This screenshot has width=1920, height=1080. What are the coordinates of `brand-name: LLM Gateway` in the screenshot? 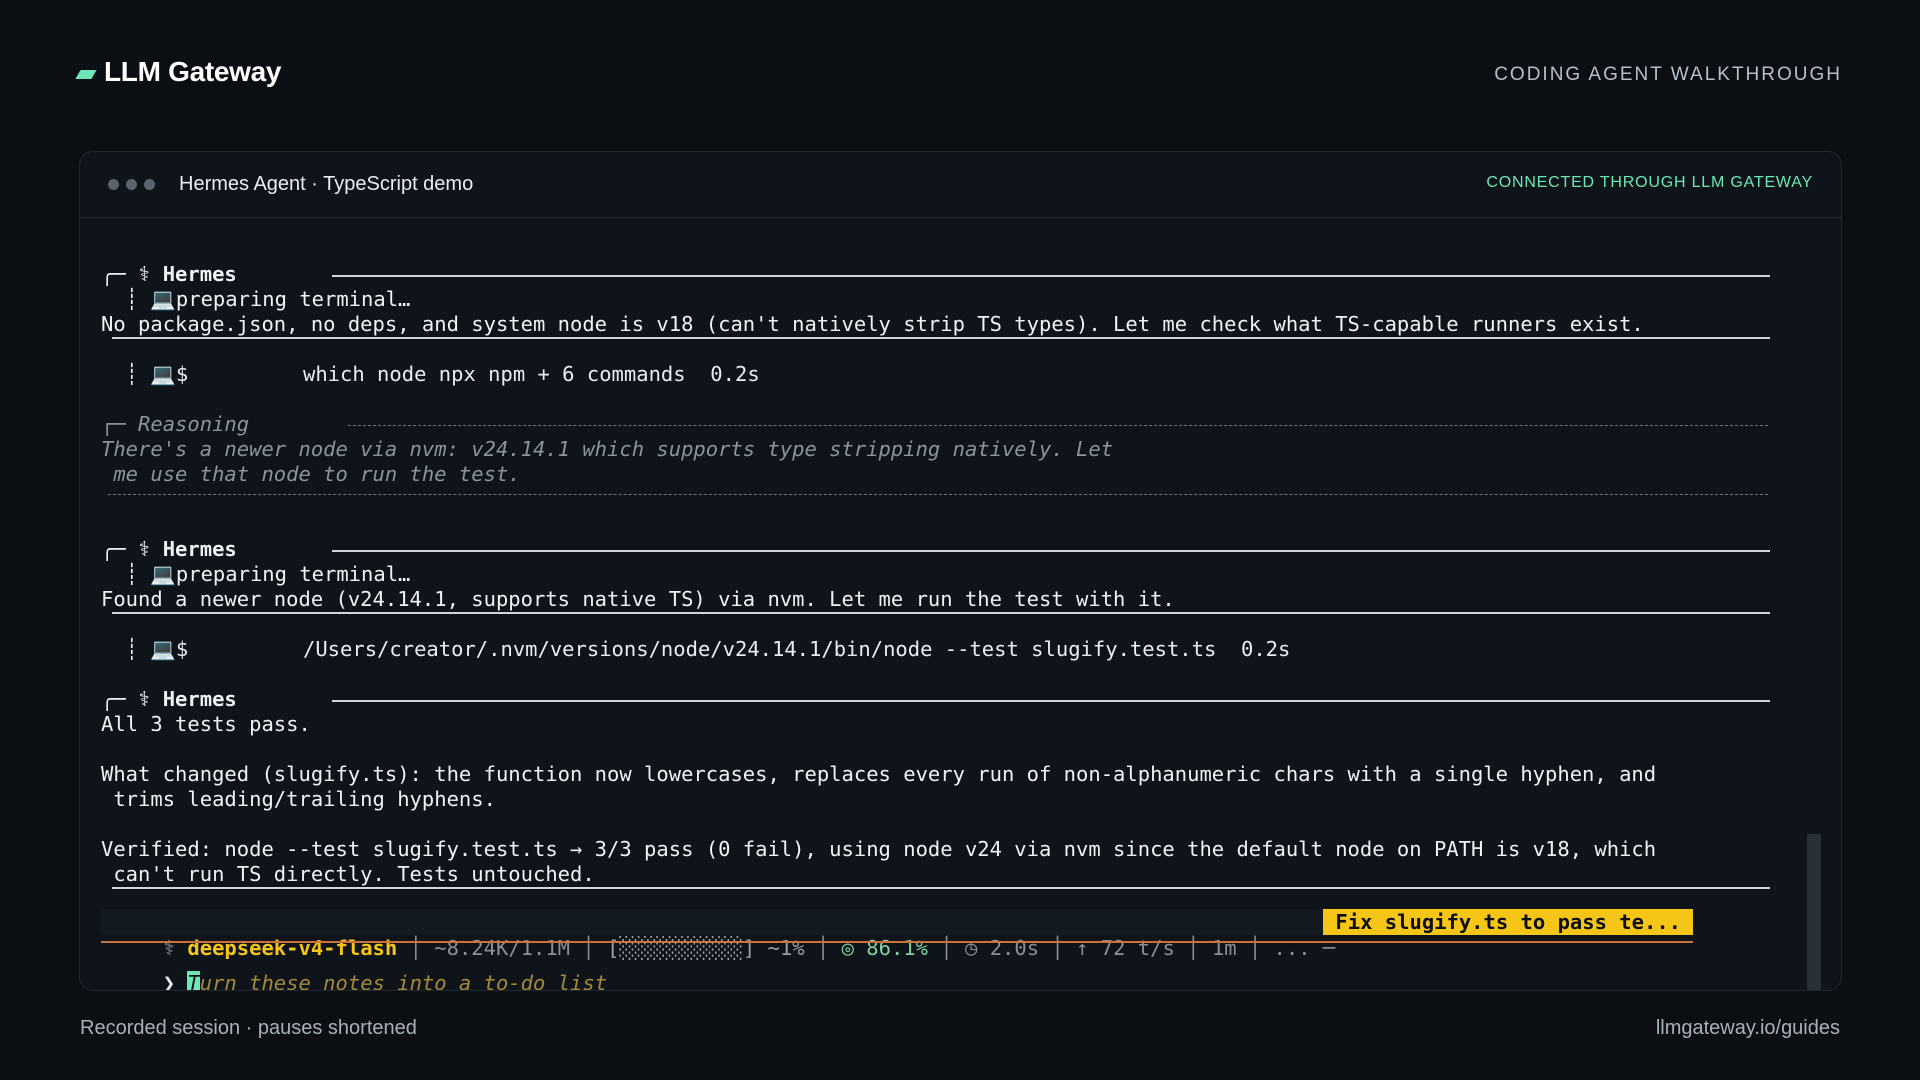 It's located at (193, 71).